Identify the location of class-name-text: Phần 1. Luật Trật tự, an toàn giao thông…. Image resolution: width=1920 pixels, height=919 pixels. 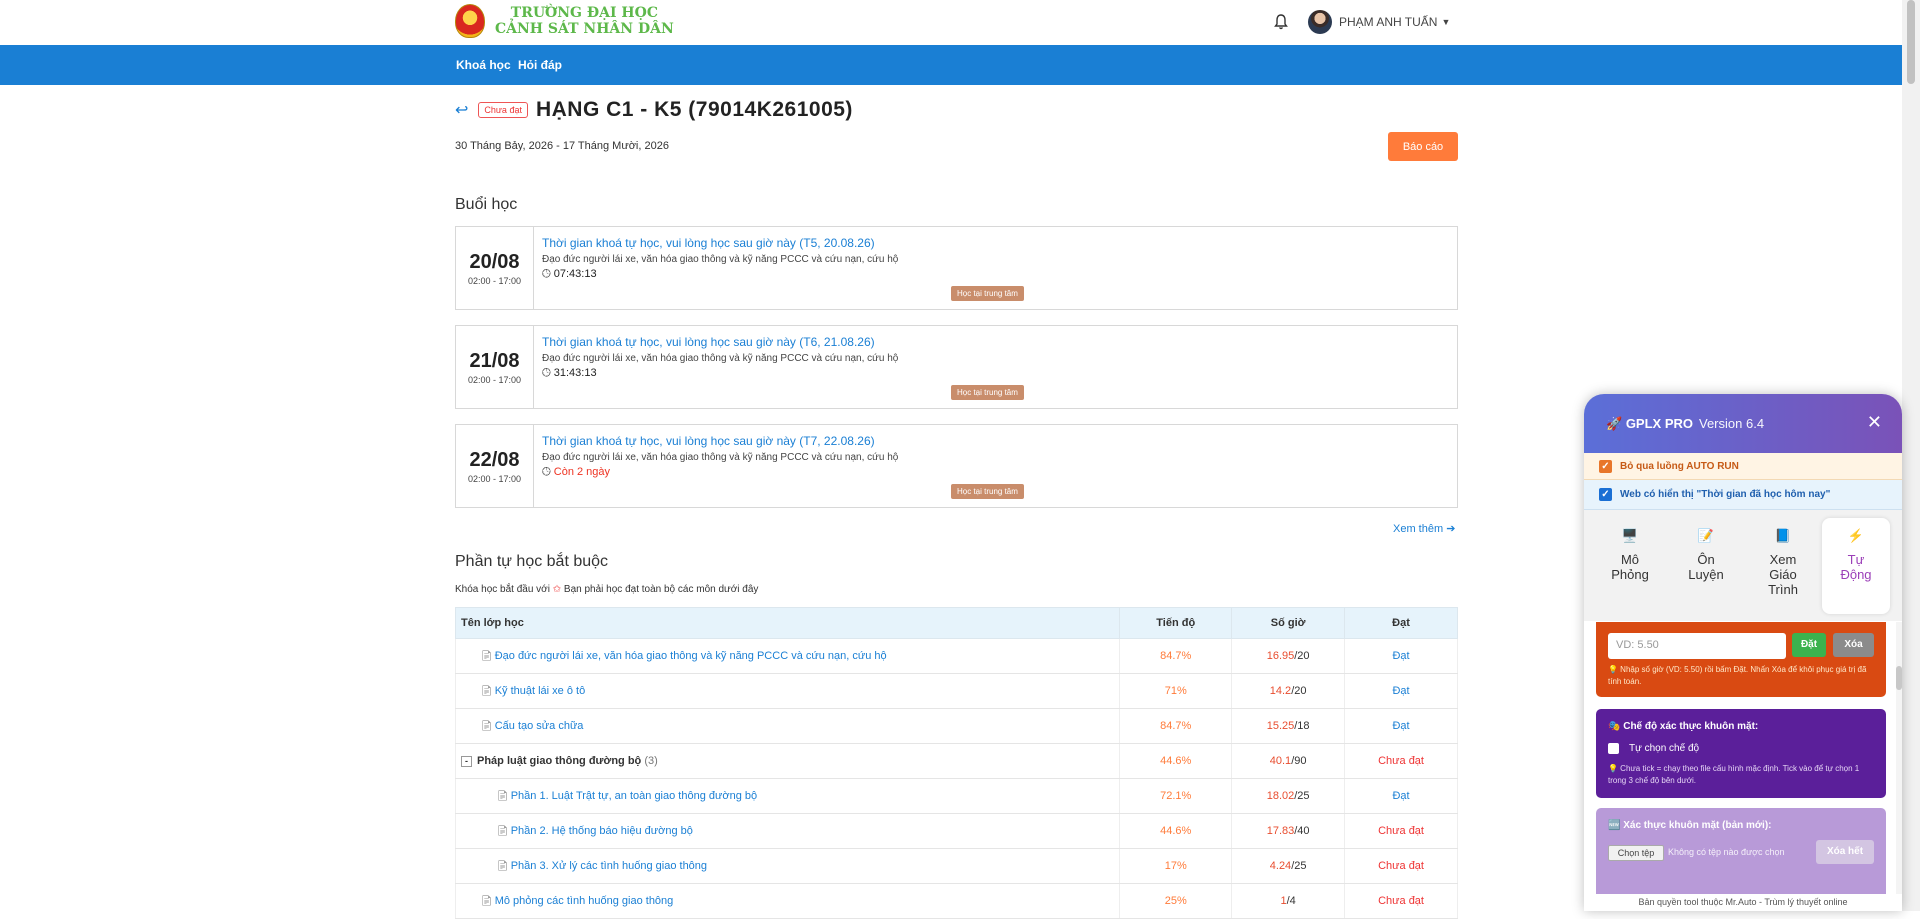
(634, 796).